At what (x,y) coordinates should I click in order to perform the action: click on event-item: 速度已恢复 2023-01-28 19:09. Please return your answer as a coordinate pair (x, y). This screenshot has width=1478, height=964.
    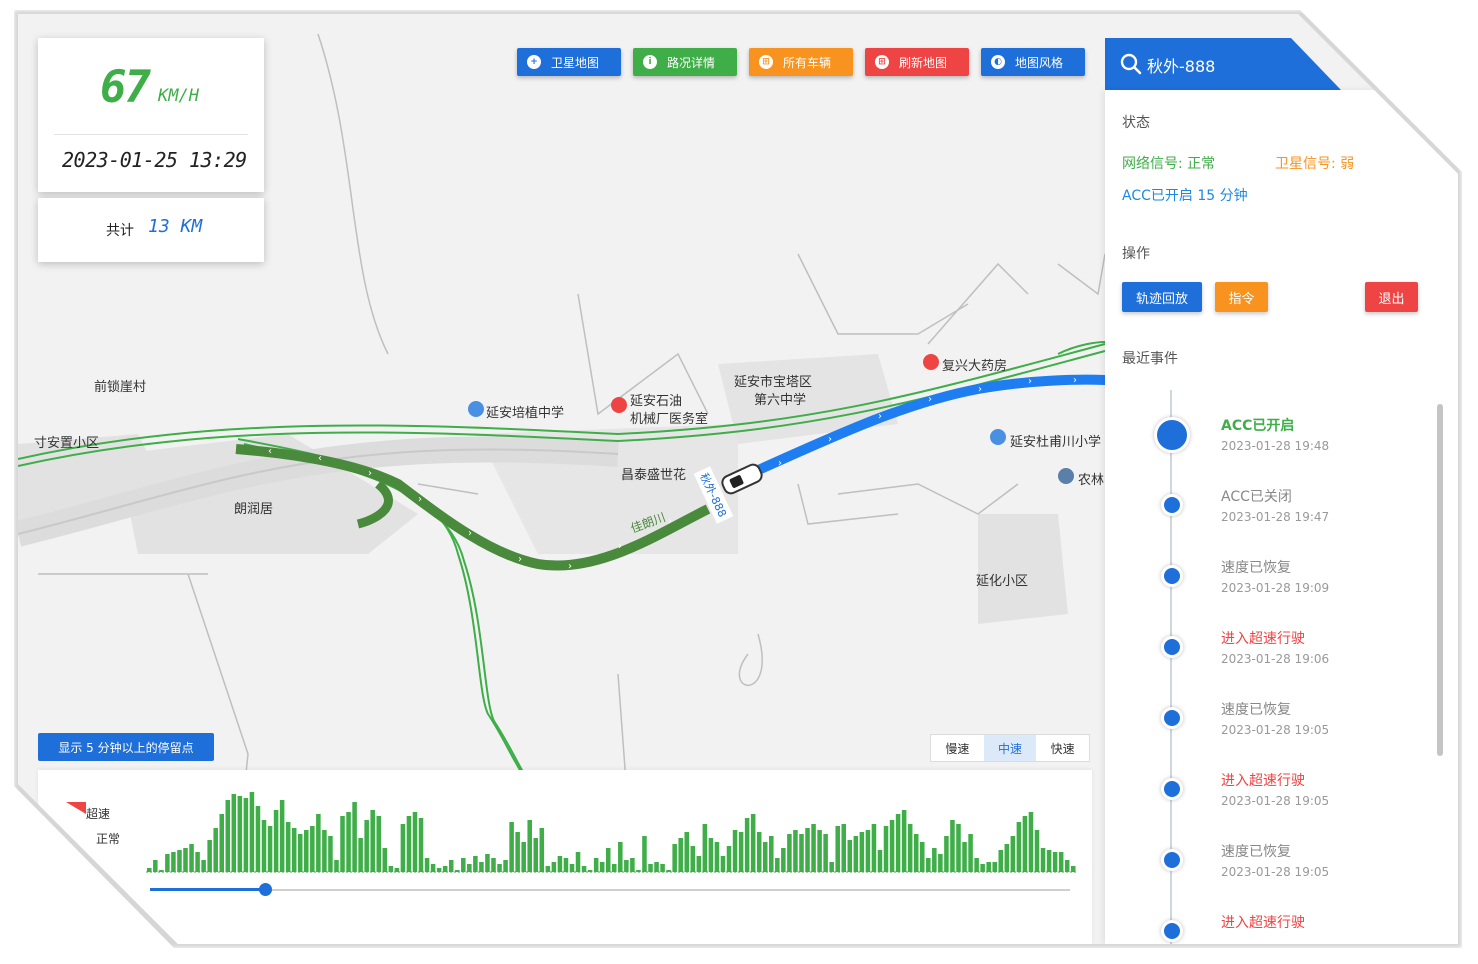
    Looking at the image, I should click on (1275, 592).